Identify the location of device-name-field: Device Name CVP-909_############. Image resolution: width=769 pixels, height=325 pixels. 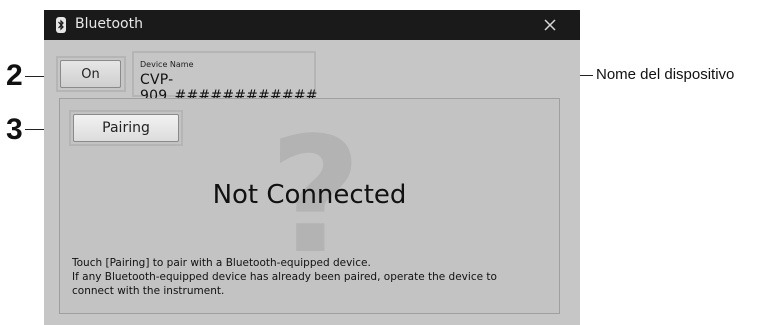
(226, 79).